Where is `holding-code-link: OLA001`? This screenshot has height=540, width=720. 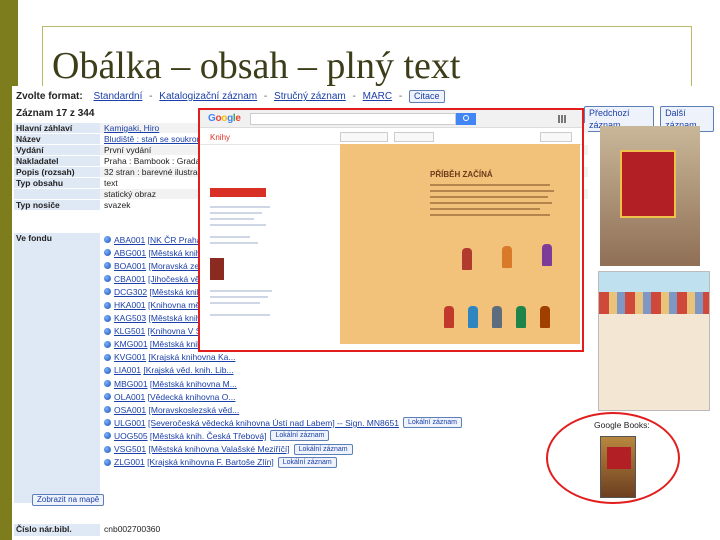
holding-code-link: OLA001 is located at coordinates (129, 397).